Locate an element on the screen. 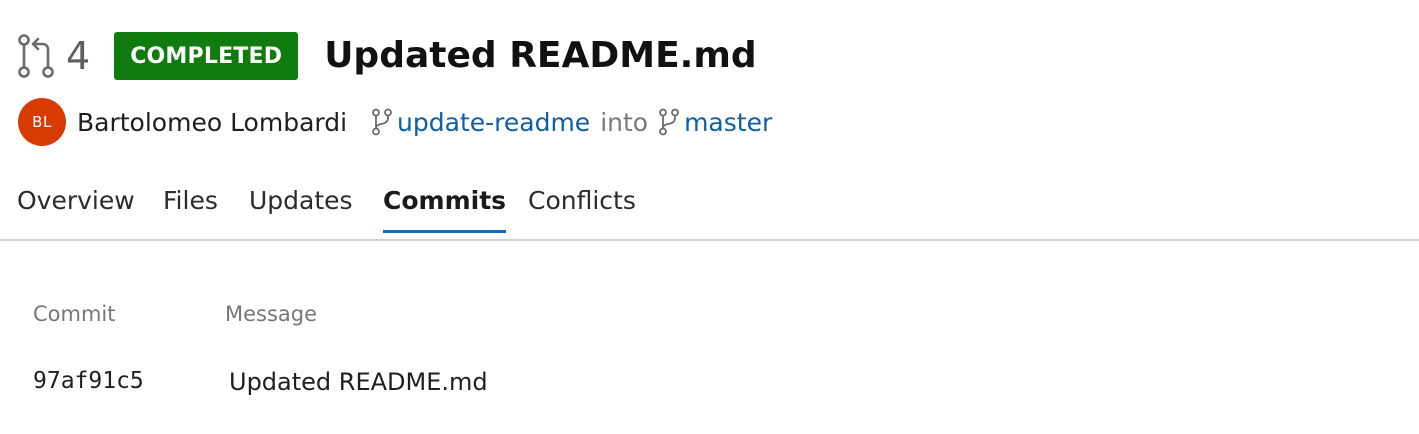 The image size is (1419, 434). pr-header: 4 COMPLETED Updated README.md is located at coordinates (386, 56).